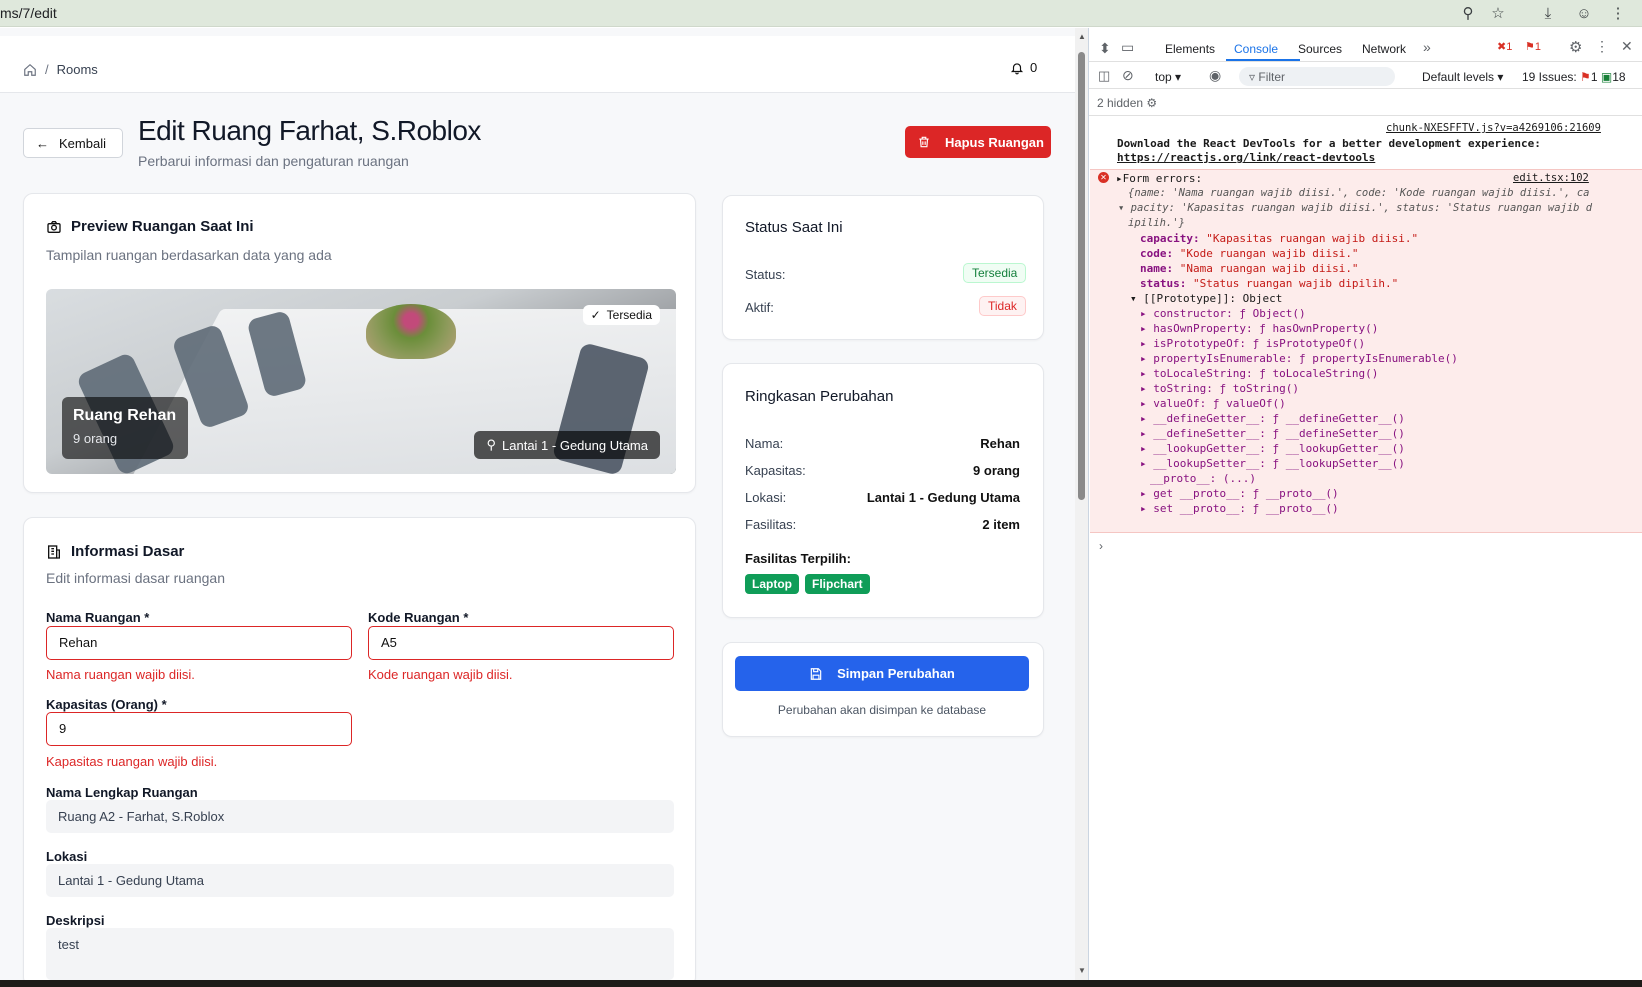  I want to click on profile-icon: ☺, so click(1584, 13).